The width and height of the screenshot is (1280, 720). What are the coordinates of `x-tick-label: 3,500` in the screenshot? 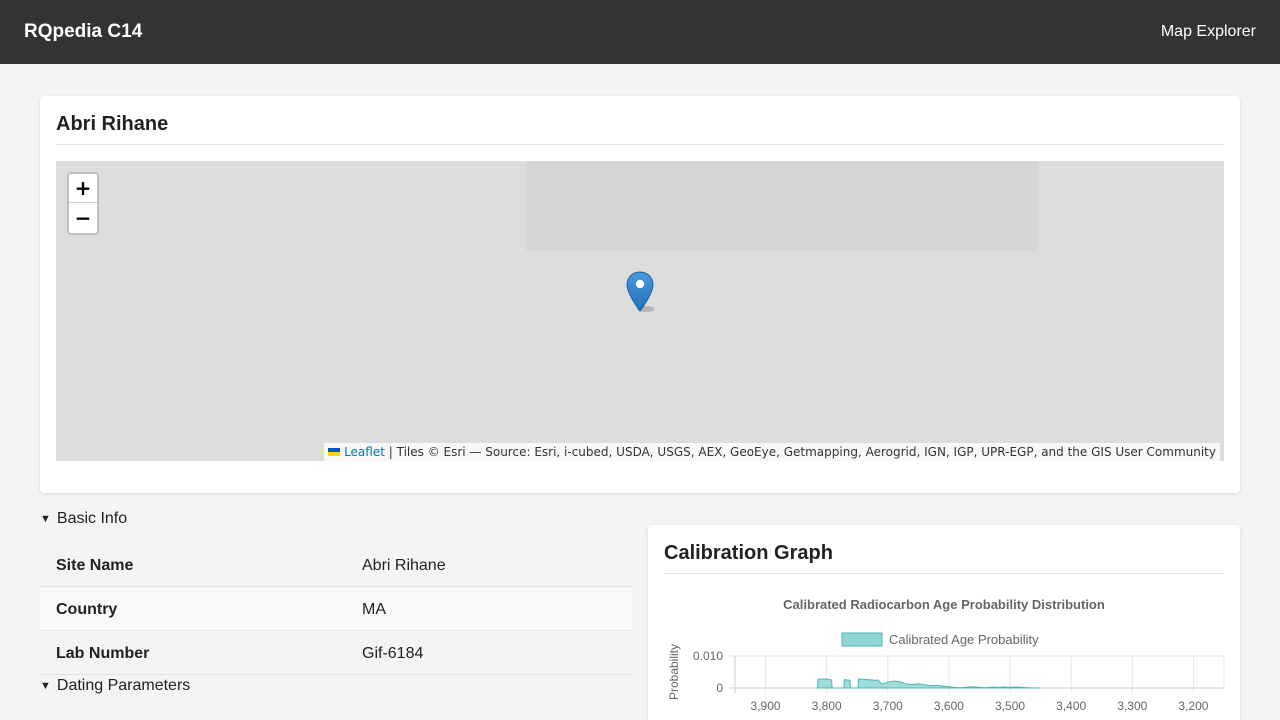 It's located at (1010, 706).